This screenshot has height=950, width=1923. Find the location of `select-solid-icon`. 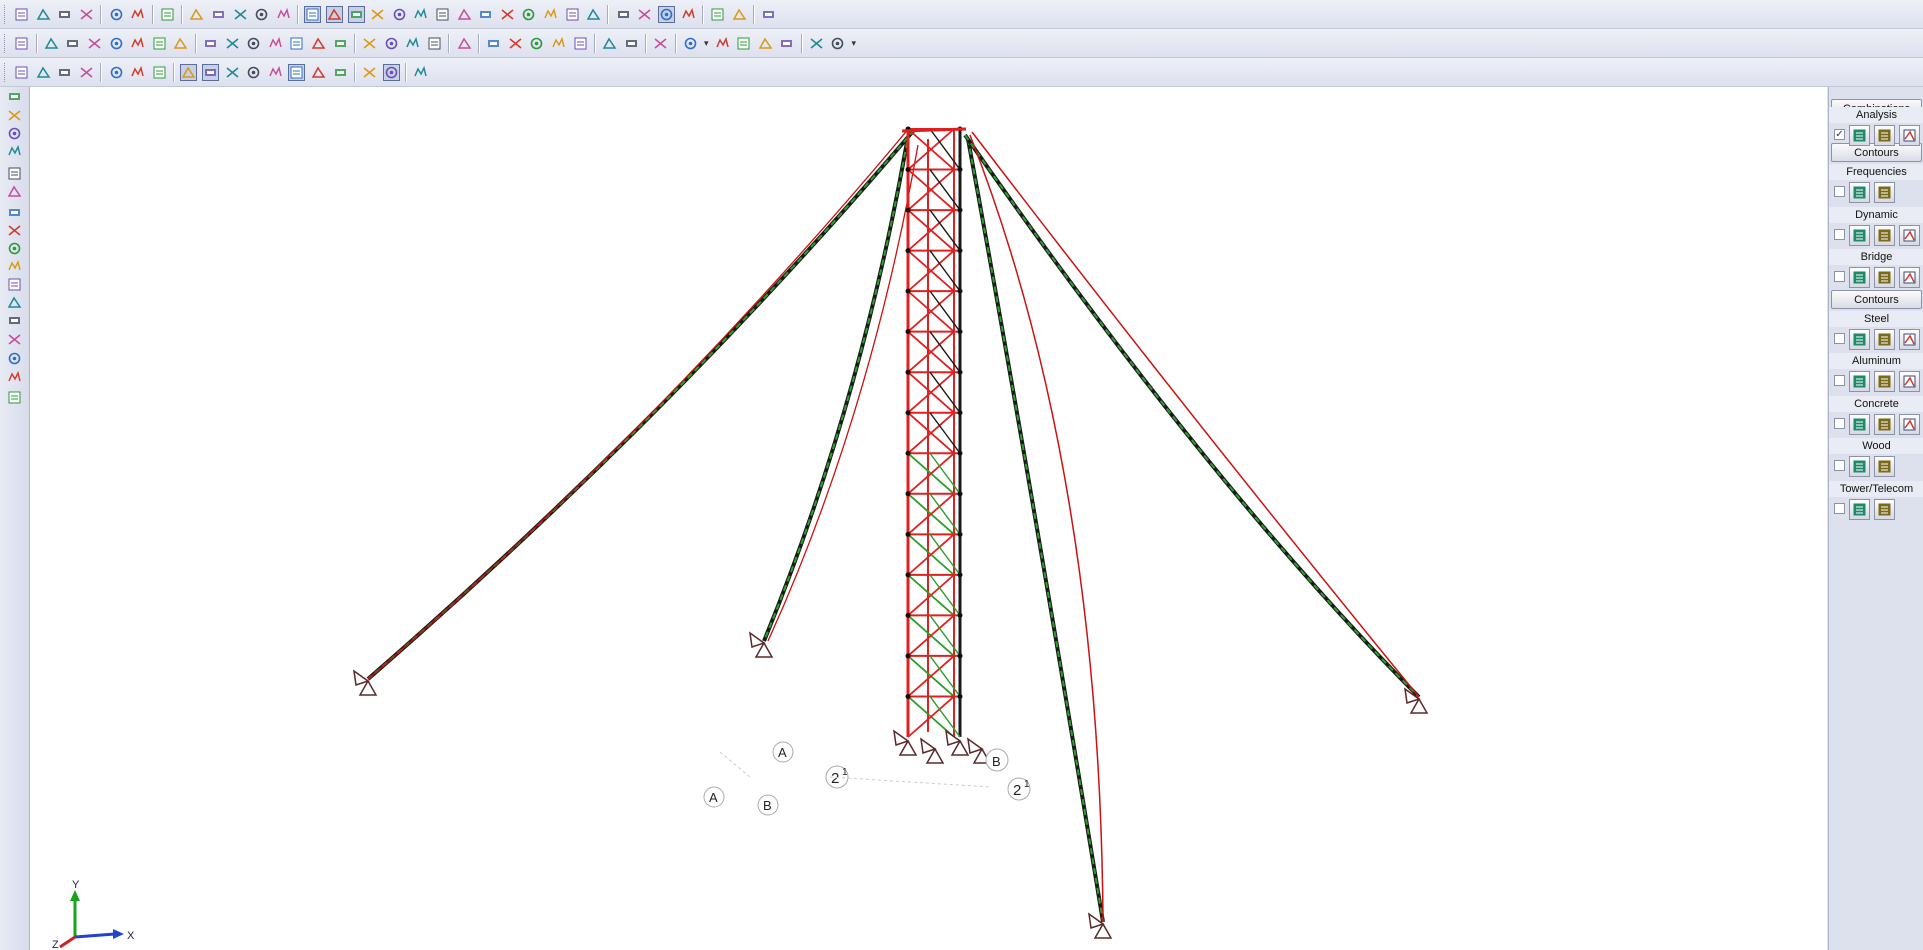

select-solid-icon is located at coordinates (318, 72).